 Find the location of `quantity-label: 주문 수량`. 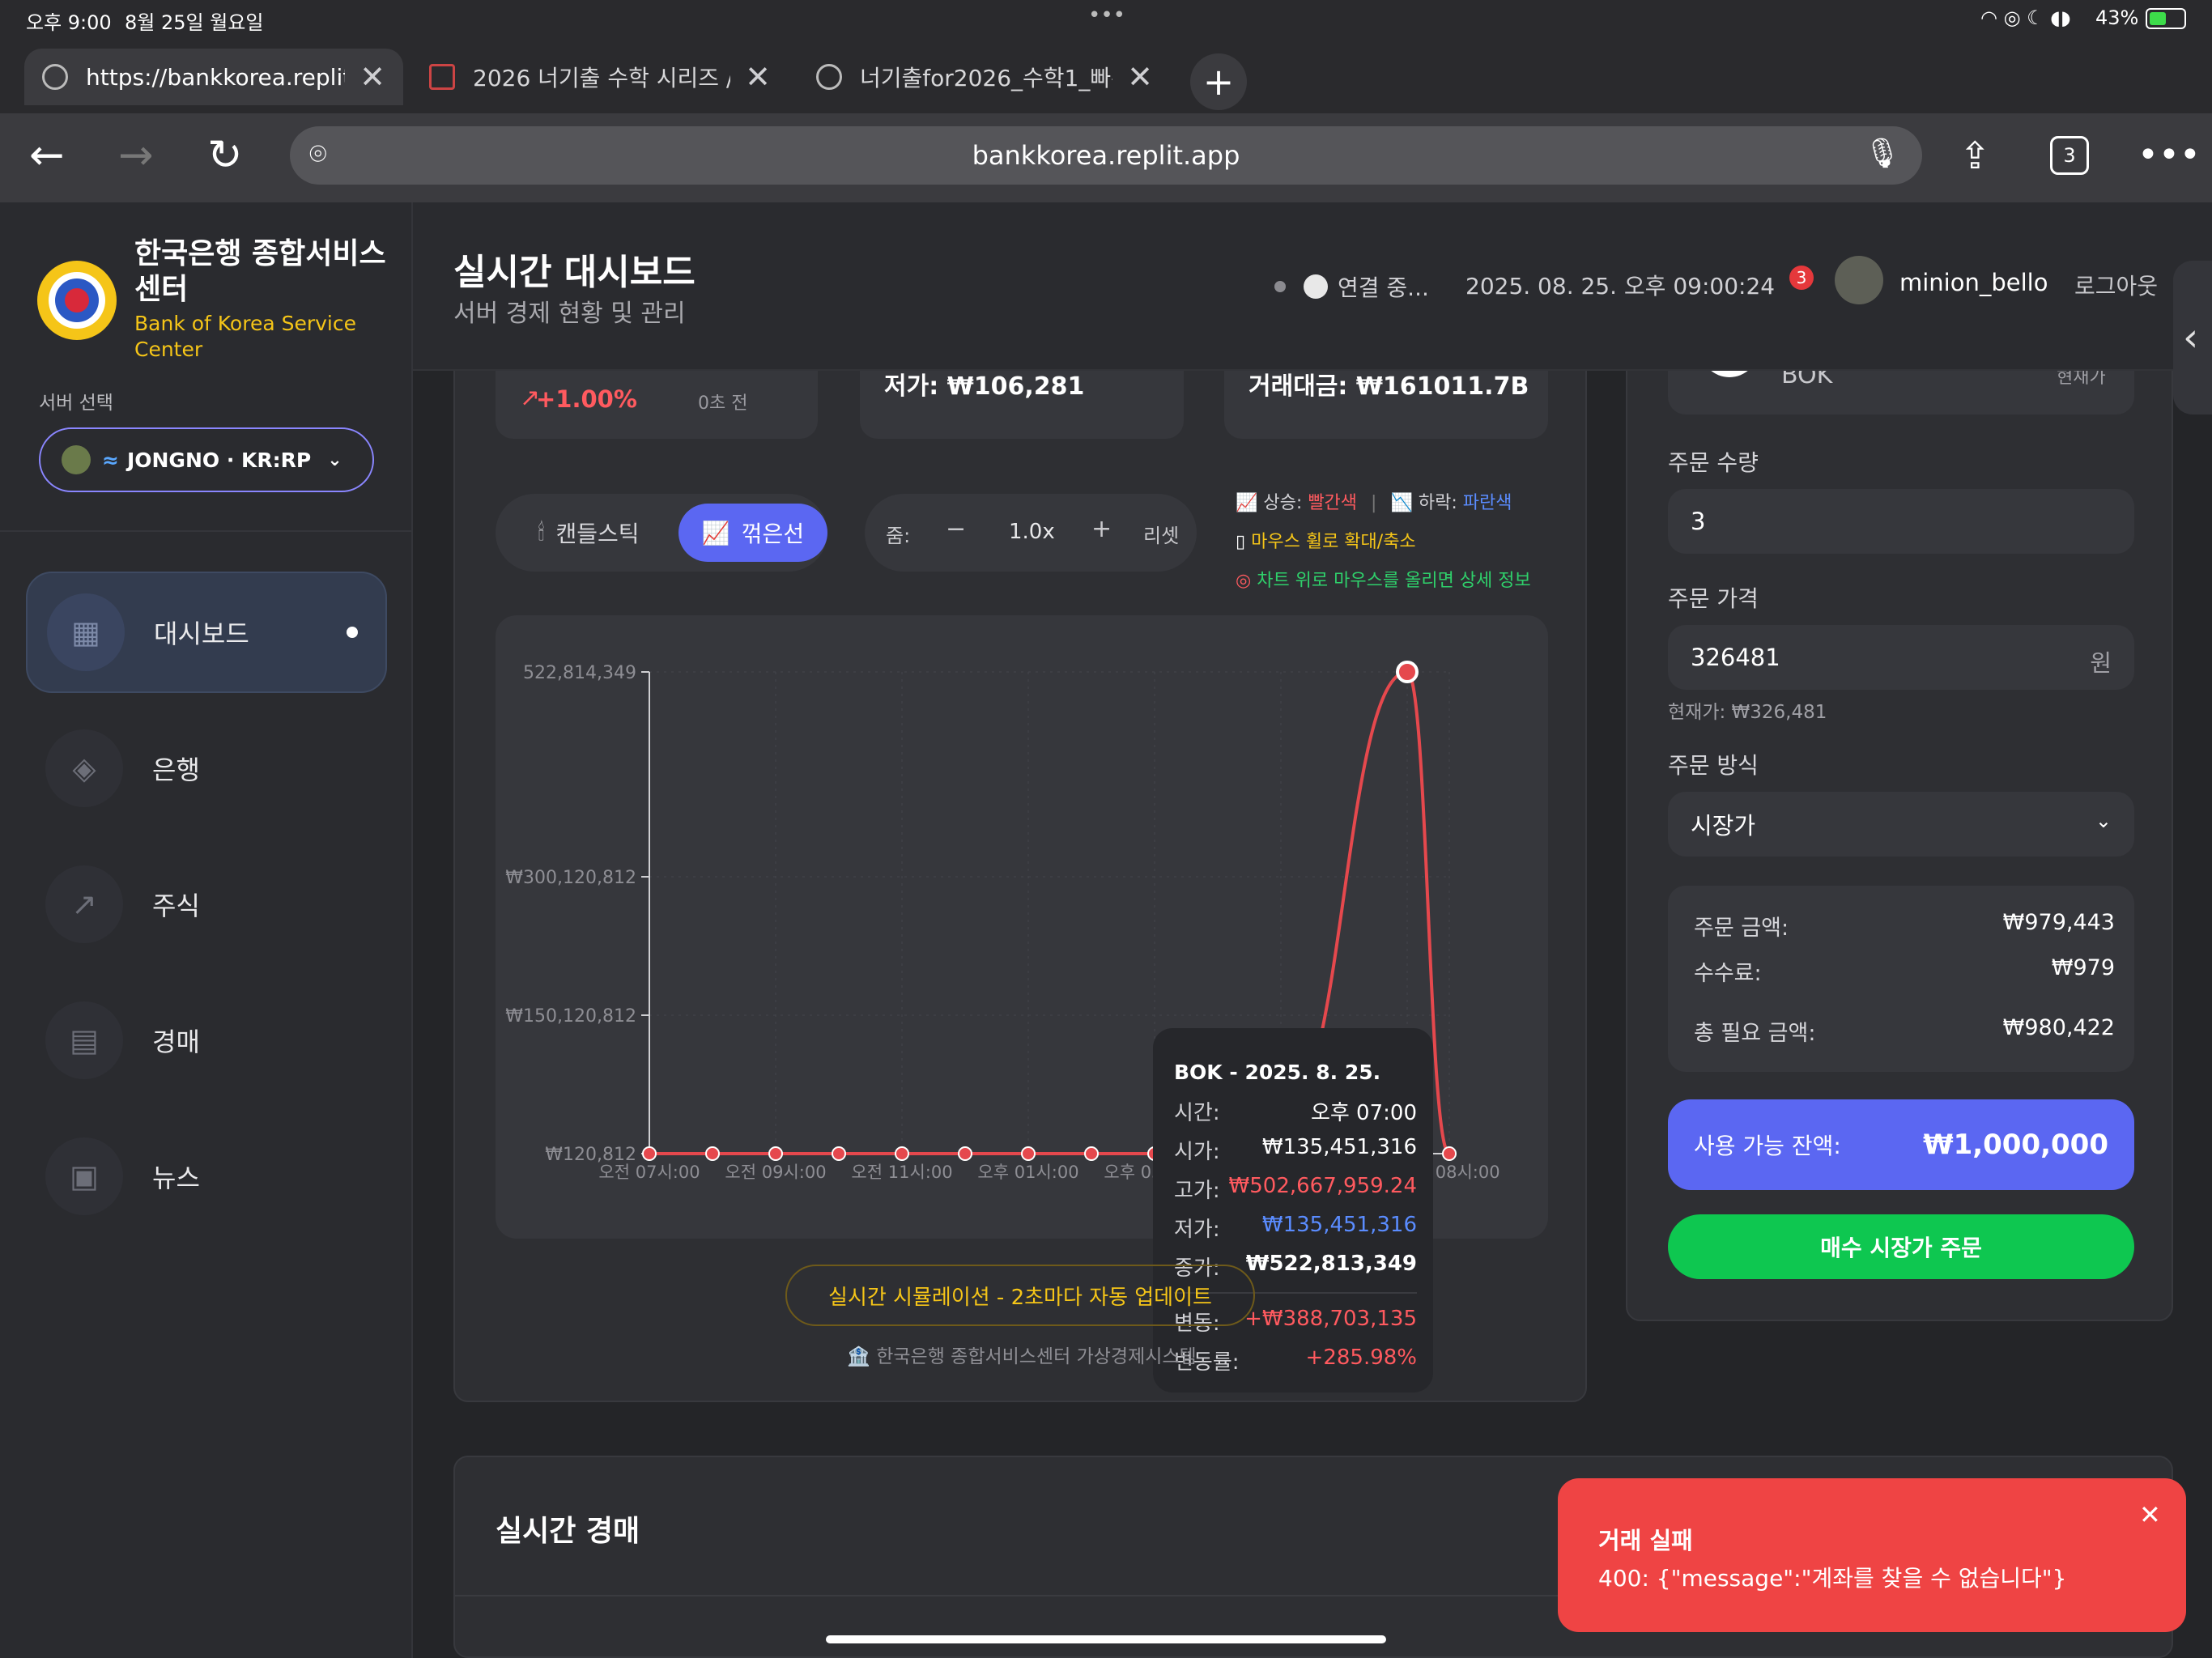

quantity-label: 주문 수량 is located at coordinates (1713, 462).